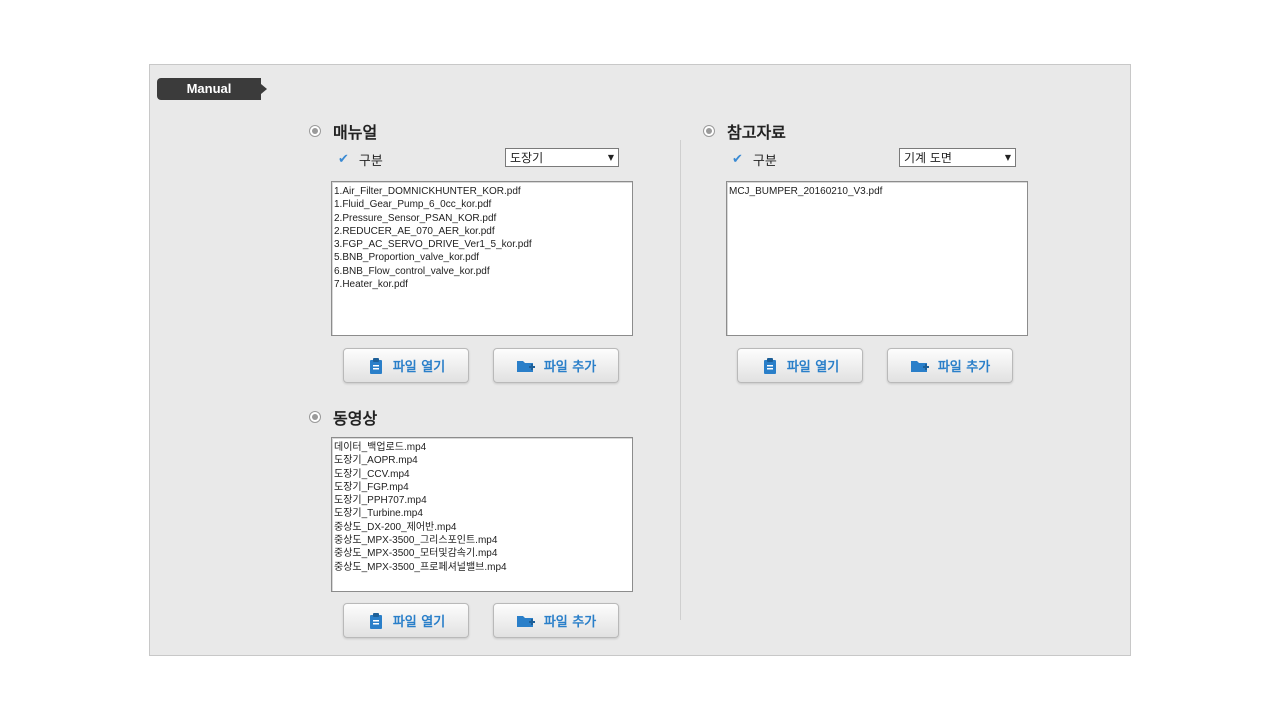 The width and height of the screenshot is (1280, 720). I want to click on manual-category: ✔ 구분, so click(360, 159).